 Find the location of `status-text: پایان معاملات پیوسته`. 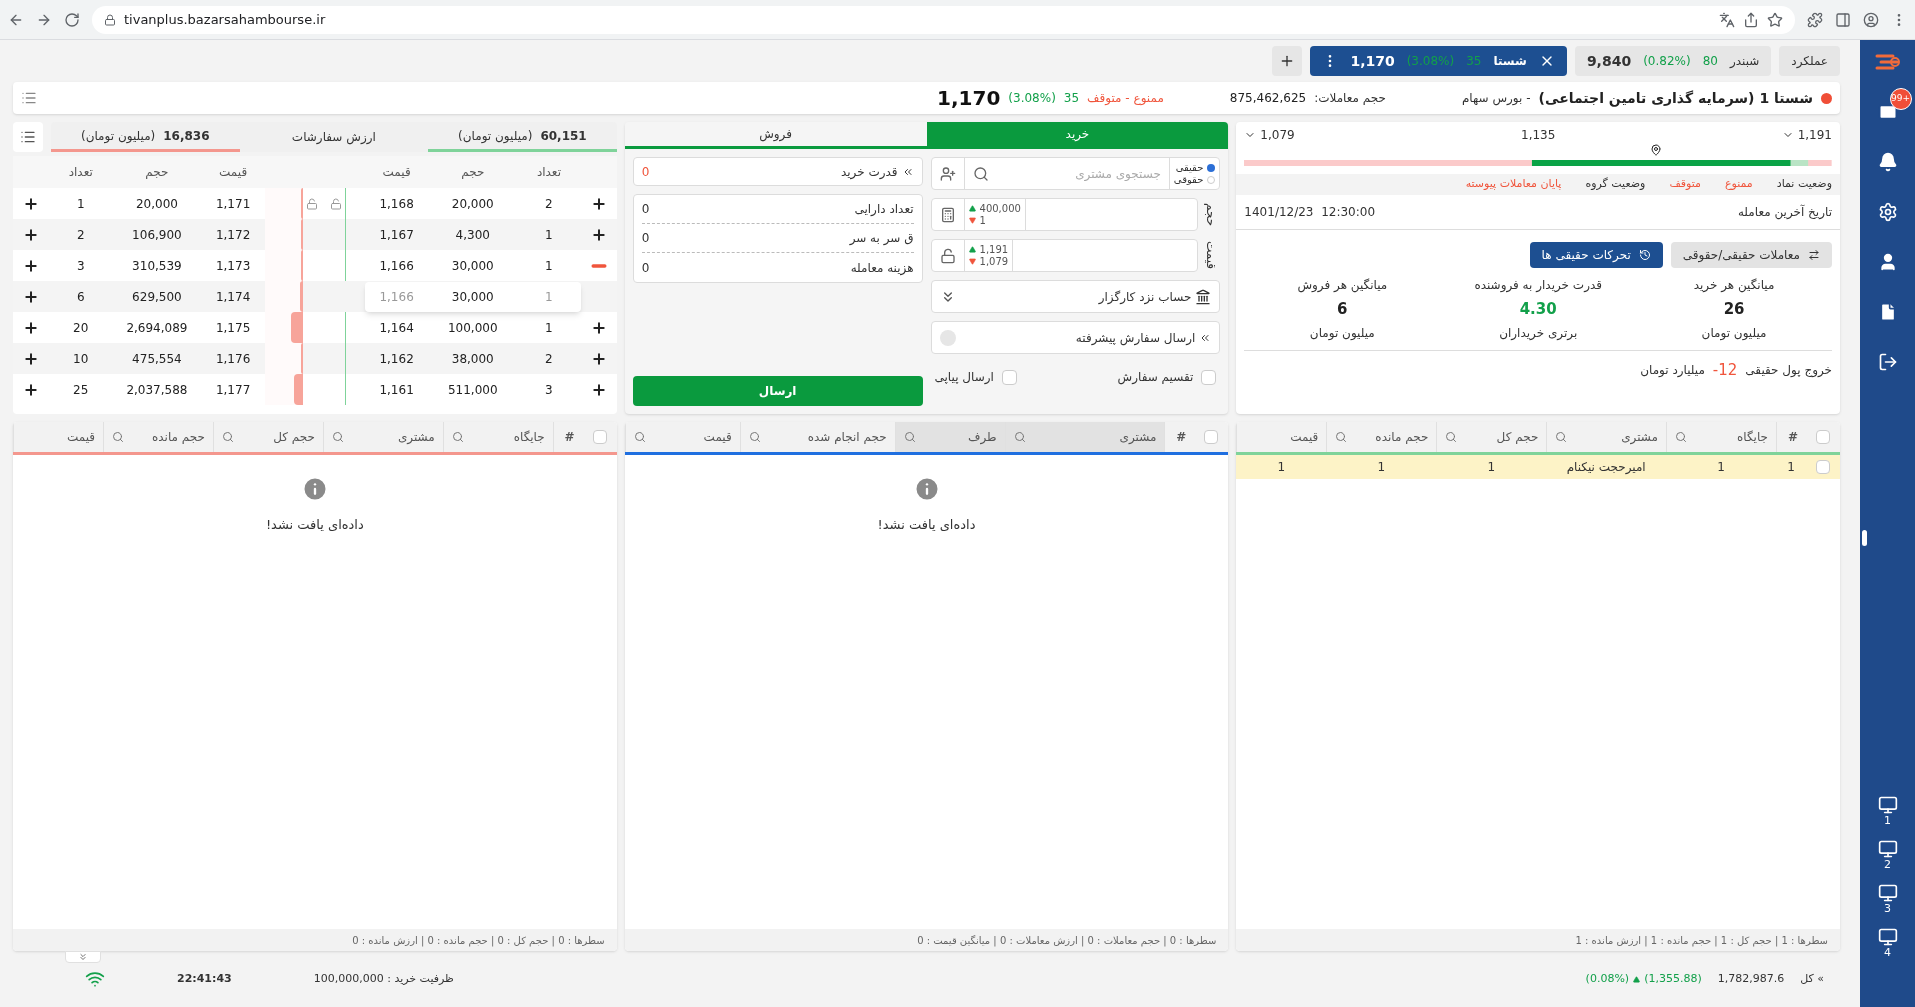

status-text: پایان معاملات پیوسته is located at coordinates (1513, 184).